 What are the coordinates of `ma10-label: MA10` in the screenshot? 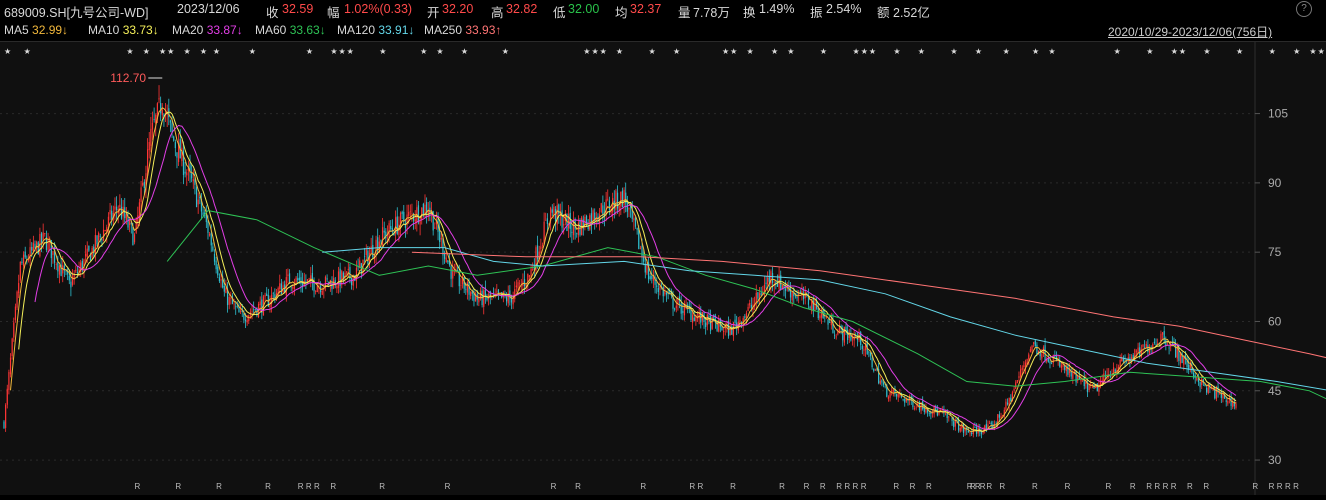 It's located at (103, 30).